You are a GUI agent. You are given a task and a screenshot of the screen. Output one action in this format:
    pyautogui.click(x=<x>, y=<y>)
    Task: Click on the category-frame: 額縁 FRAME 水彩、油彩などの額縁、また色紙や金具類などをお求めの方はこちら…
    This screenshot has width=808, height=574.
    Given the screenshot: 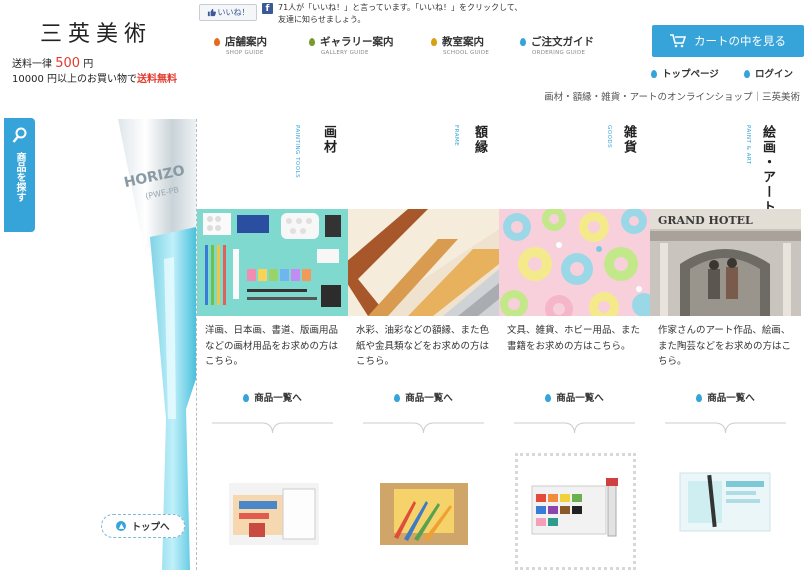 What is the action you would take?
    pyautogui.click(x=423, y=344)
    